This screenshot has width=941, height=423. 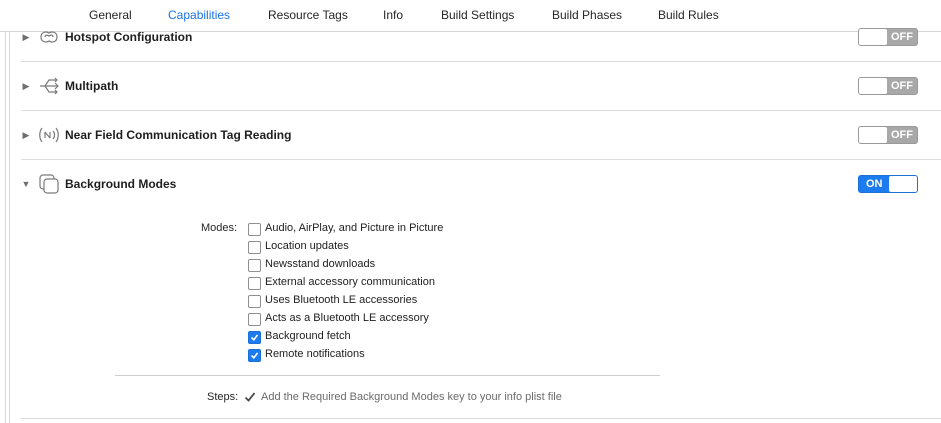 I want to click on mode-label: Acts as a Bluetooth LE accessory, so click(x=347, y=318).